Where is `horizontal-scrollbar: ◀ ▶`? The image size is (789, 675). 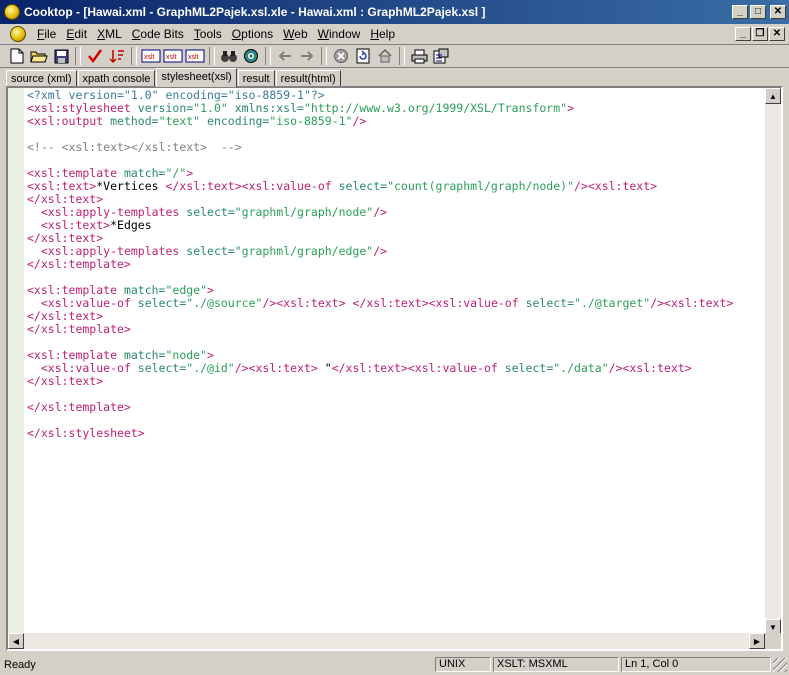
horizontal-scrollbar: ◀ ▶ is located at coordinates (386, 641).